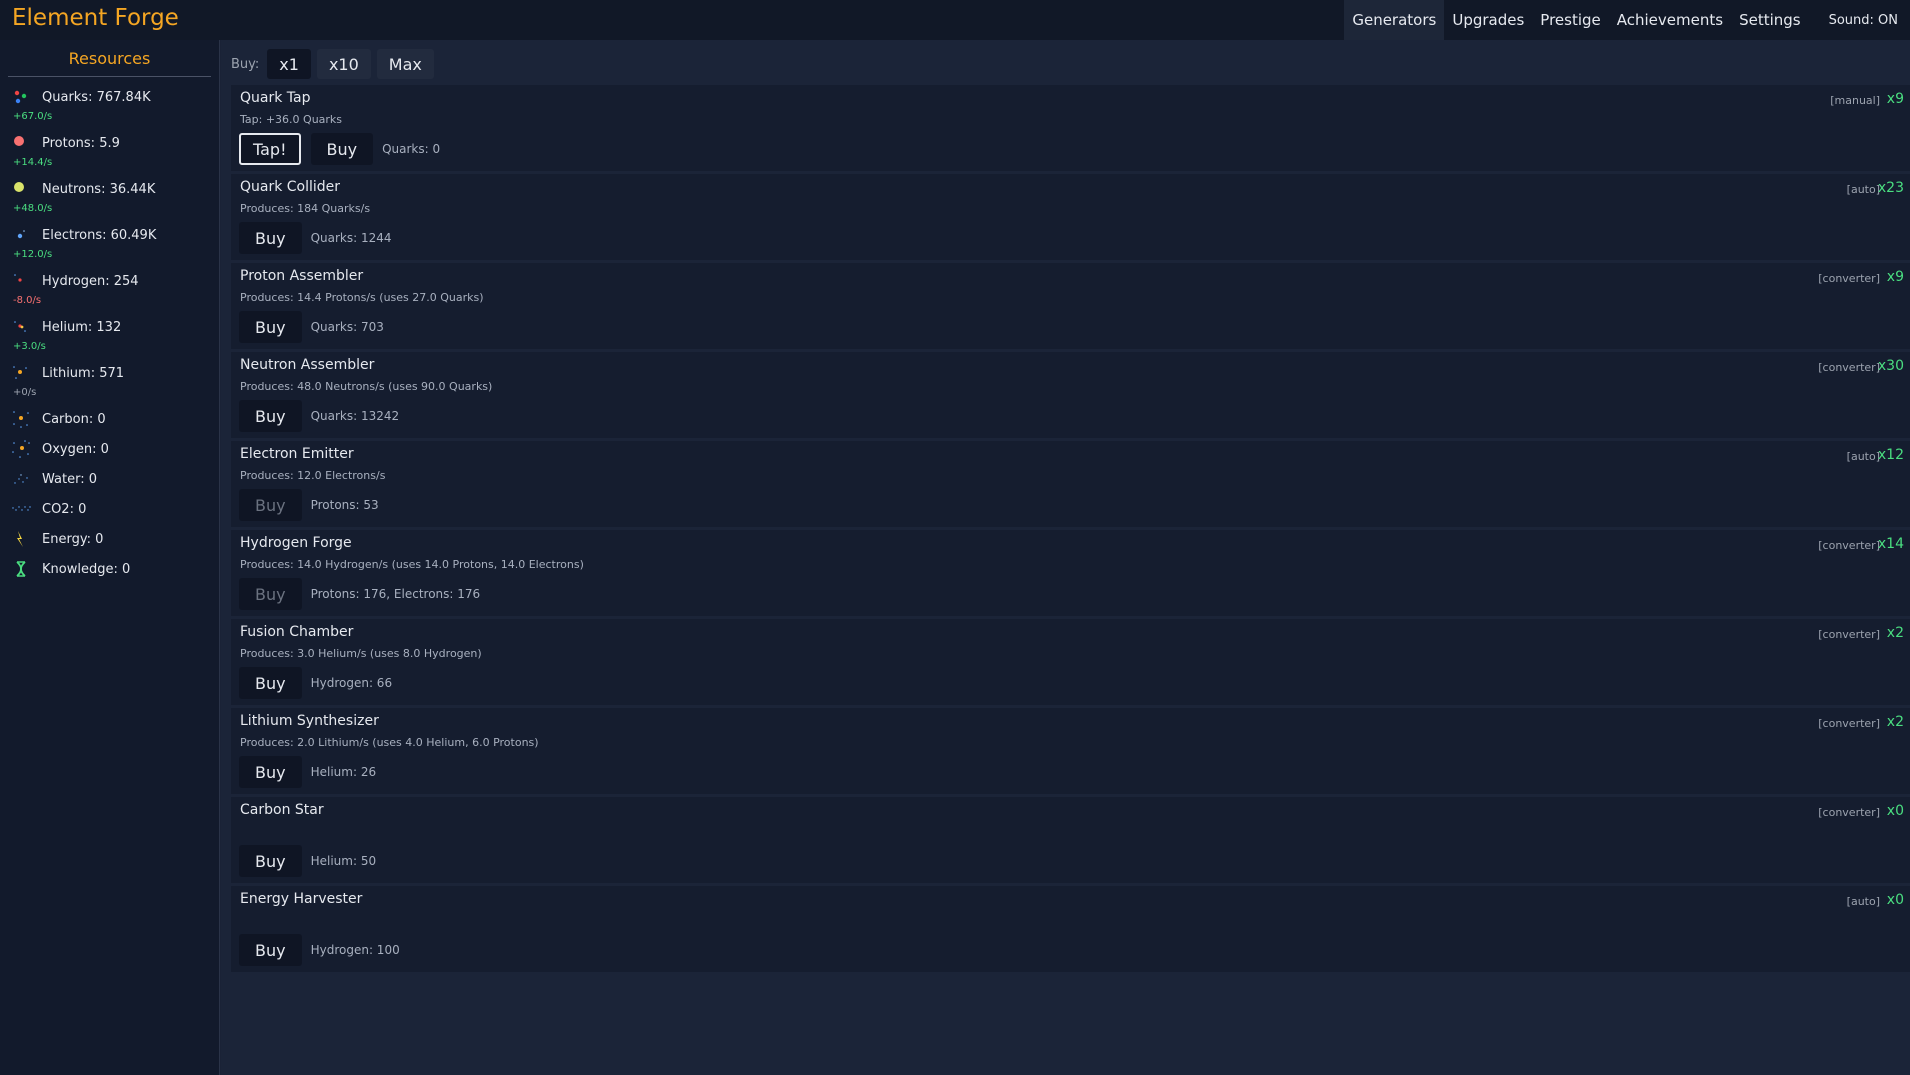 This screenshot has width=1910, height=1075. Describe the element at coordinates (109, 451) in the screenshot. I see `resource-item: Oxygen: 0` at that location.